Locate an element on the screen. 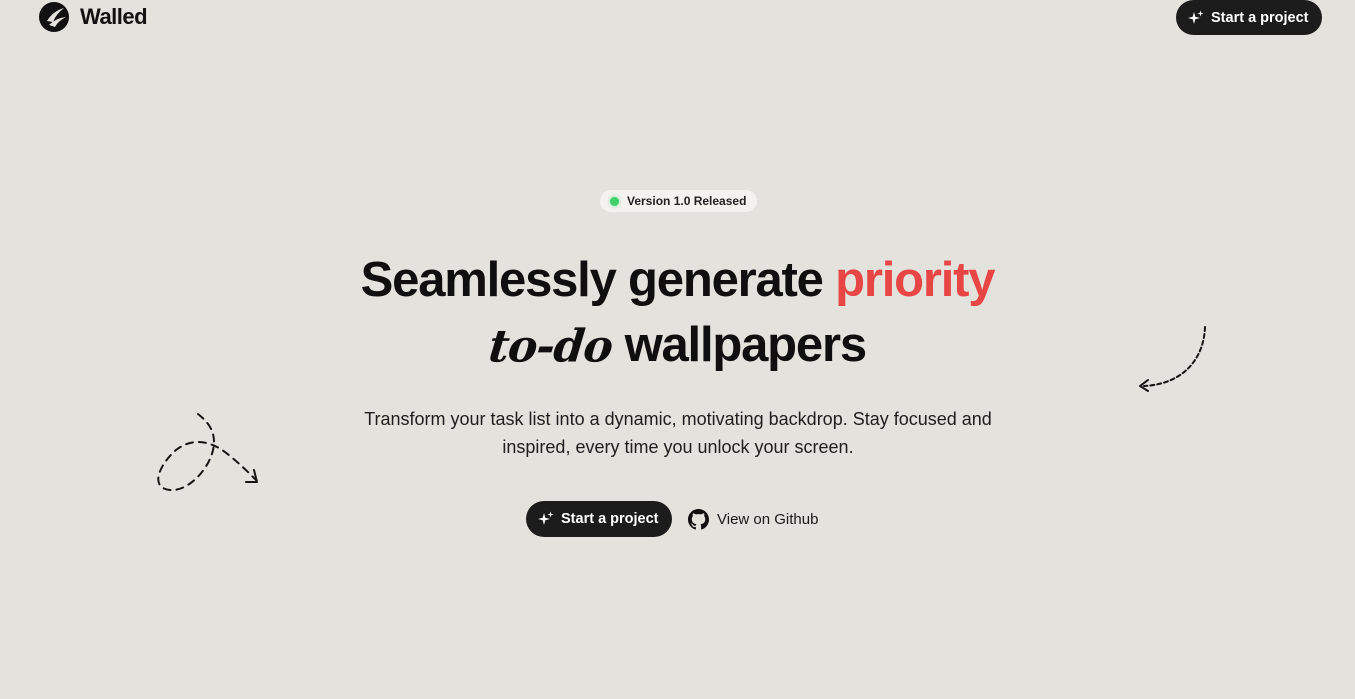 The height and width of the screenshot is (699, 1355). version-badge: Version 1.0 Released is located at coordinates (679, 201).